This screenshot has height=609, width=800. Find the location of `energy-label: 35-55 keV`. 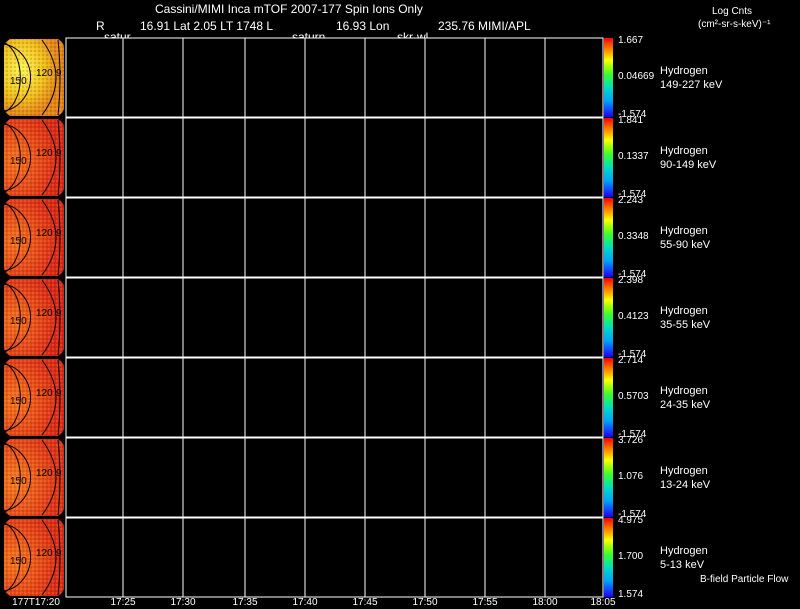

energy-label: 35-55 keV is located at coordinates (685, 325).